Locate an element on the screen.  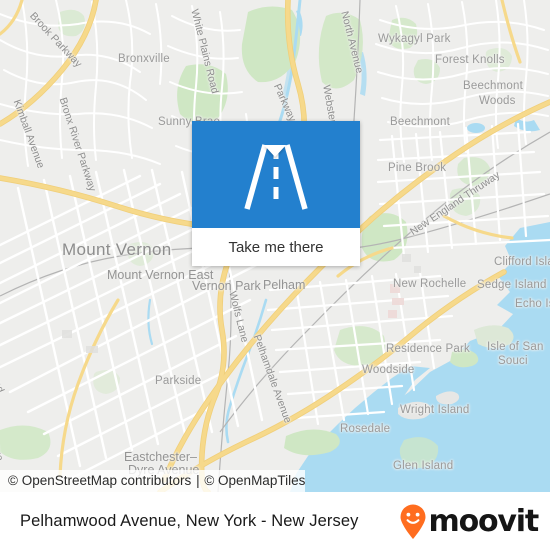
popup-pointer-tip is located at coordinates (275, 151).